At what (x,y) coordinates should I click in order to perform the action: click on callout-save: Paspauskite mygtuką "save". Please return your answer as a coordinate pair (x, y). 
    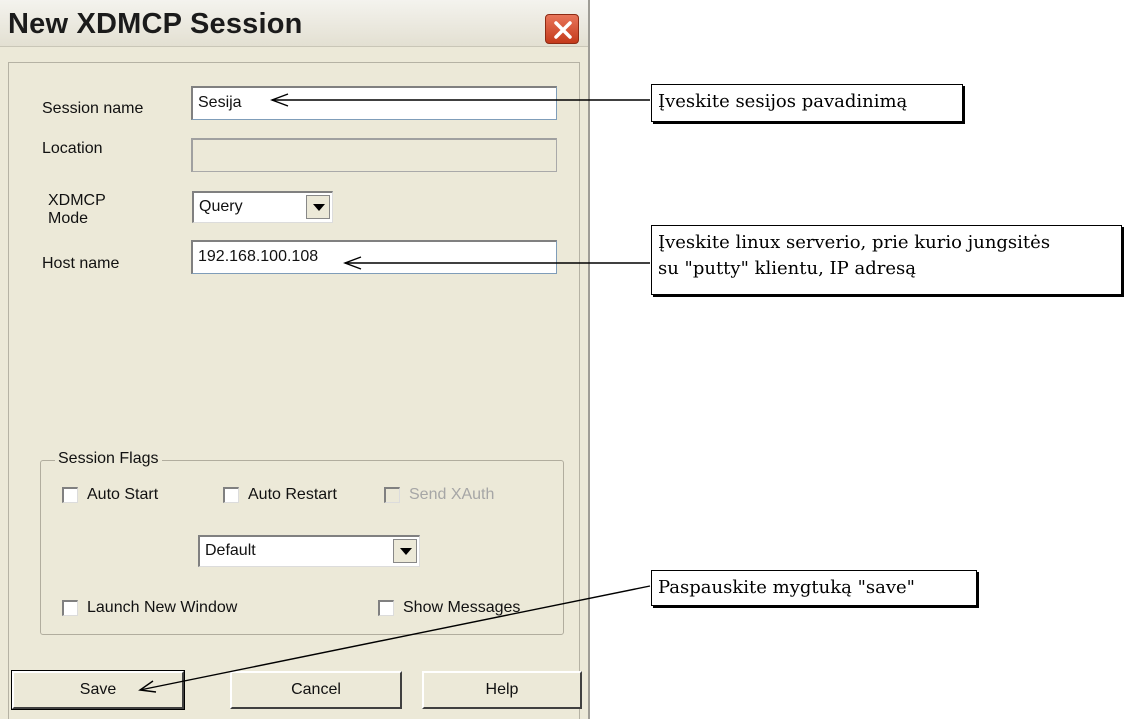
    Looking at the image, I should click on (814, 588).